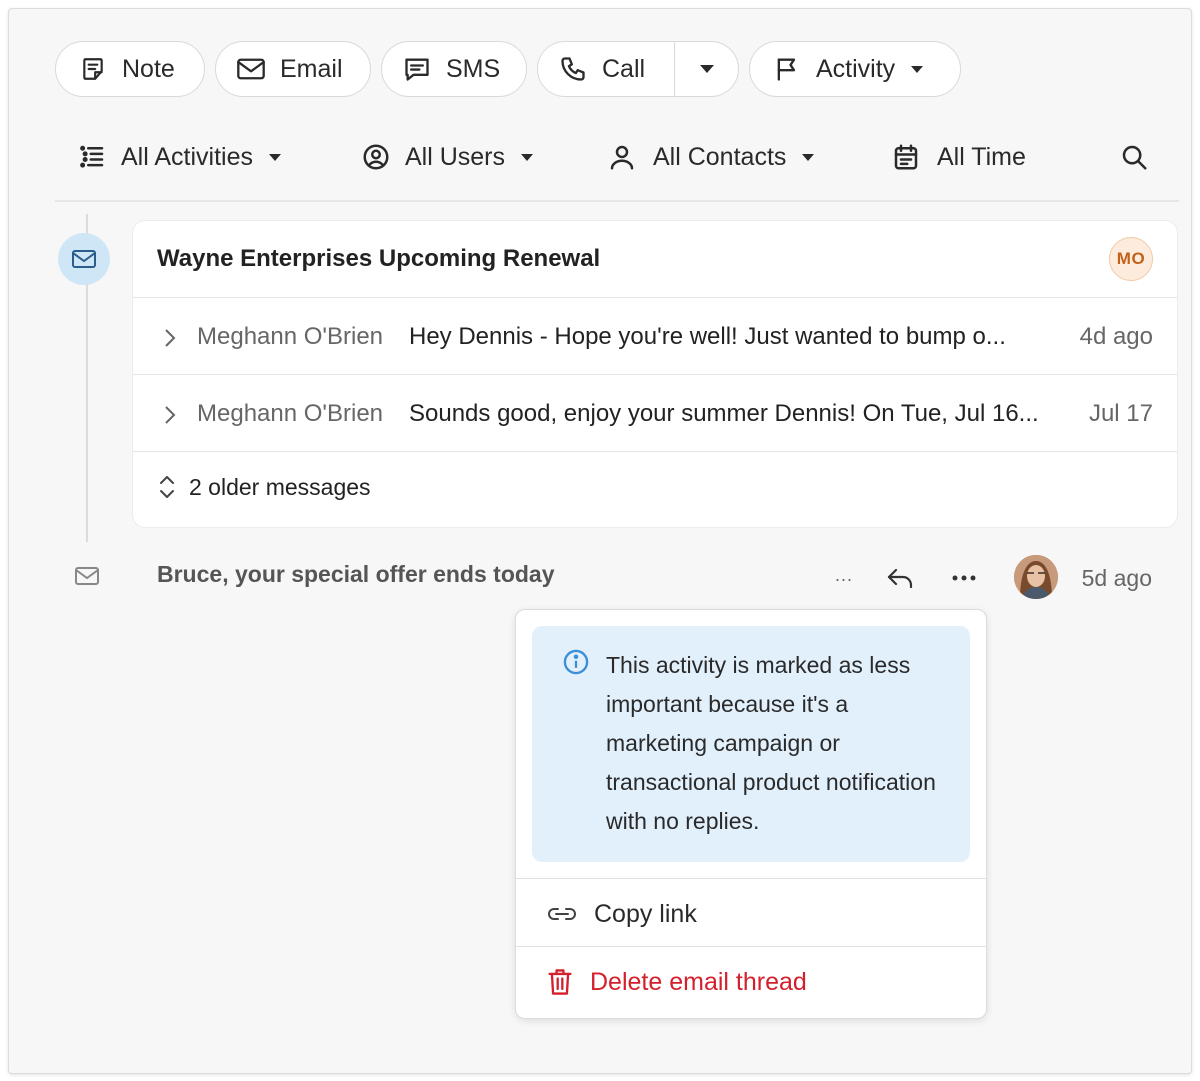 This screenshot has height=1081, width=1200. Describe the element at coordinates (622, 157) in the screenshot. I see `person-icon` at that location.